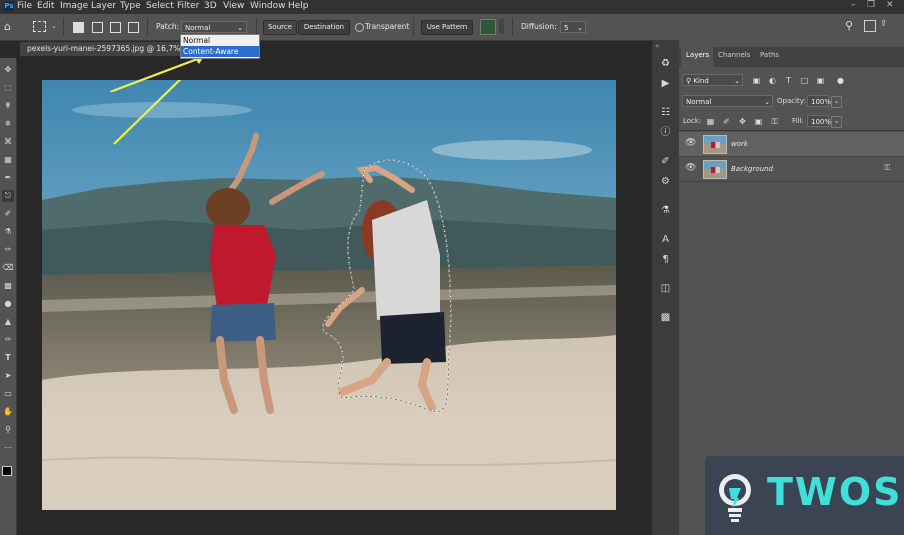  I want to click on frame-tool-icon: ▦, so click(8, 160).